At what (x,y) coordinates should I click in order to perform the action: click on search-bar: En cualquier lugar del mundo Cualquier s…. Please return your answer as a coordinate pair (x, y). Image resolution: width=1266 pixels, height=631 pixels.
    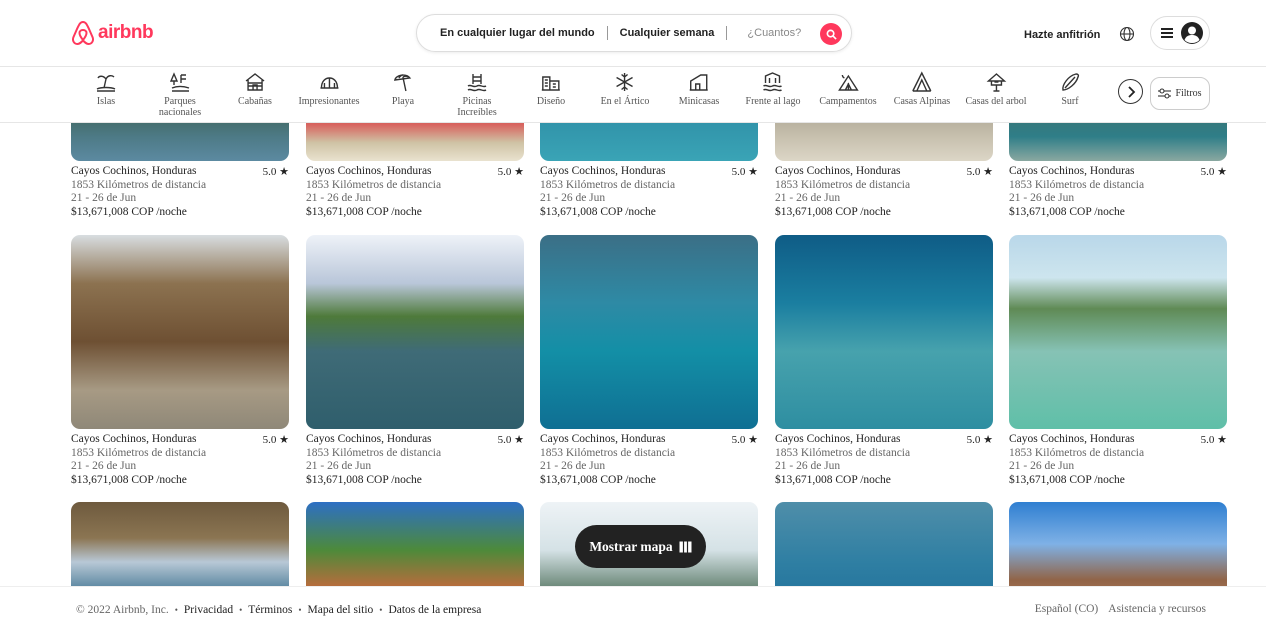
    Looking at the image, I should click on (634, 33).